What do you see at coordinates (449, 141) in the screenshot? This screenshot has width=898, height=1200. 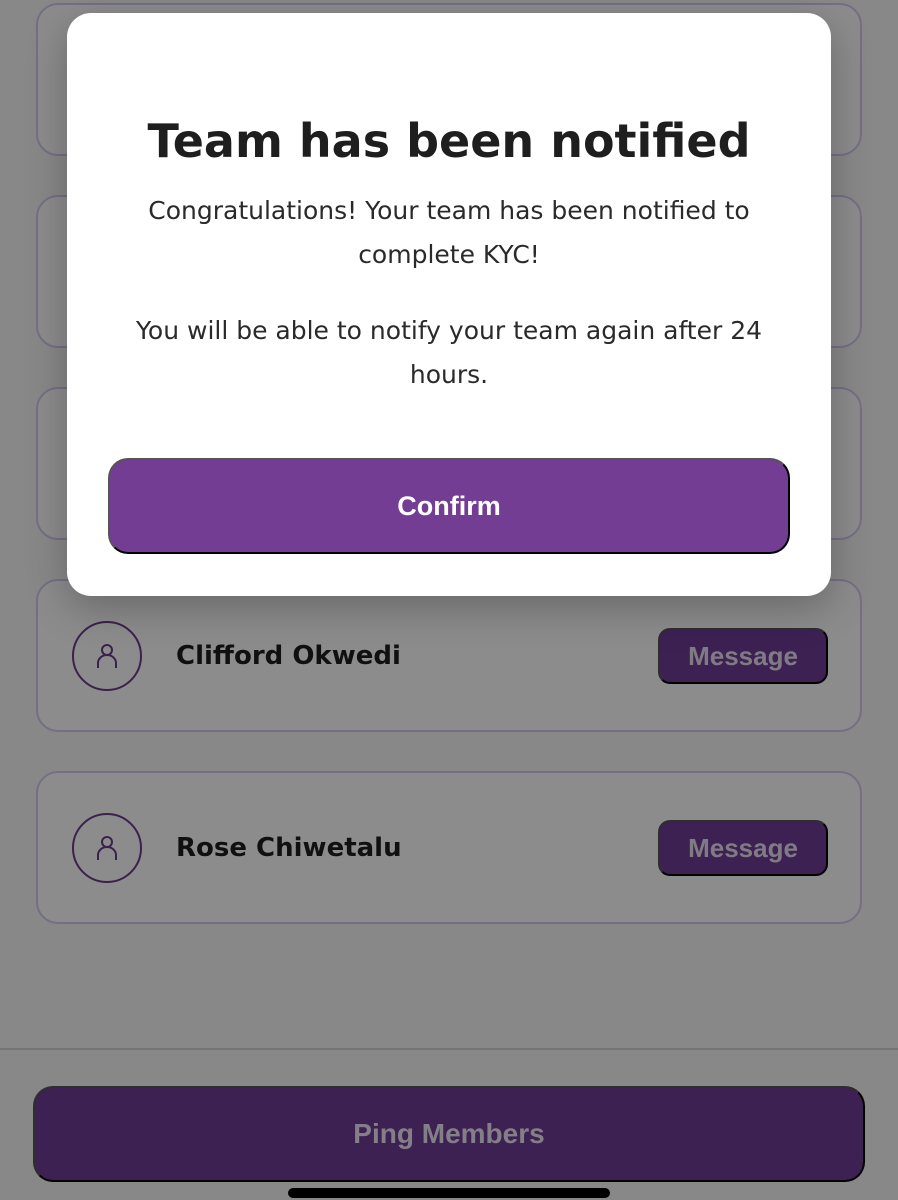 I see `modal-title: Team has been notified` at bounding box center [449, 141].